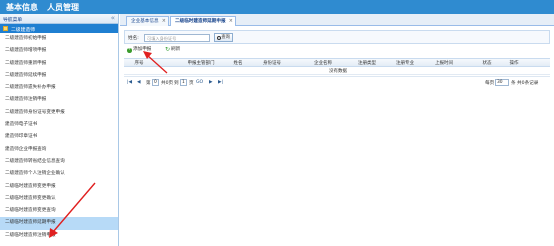  Describe the element at coordinates (200, 21) in the screenshot. I see `tab-label: 二级临时建造师延期申报` at that location.